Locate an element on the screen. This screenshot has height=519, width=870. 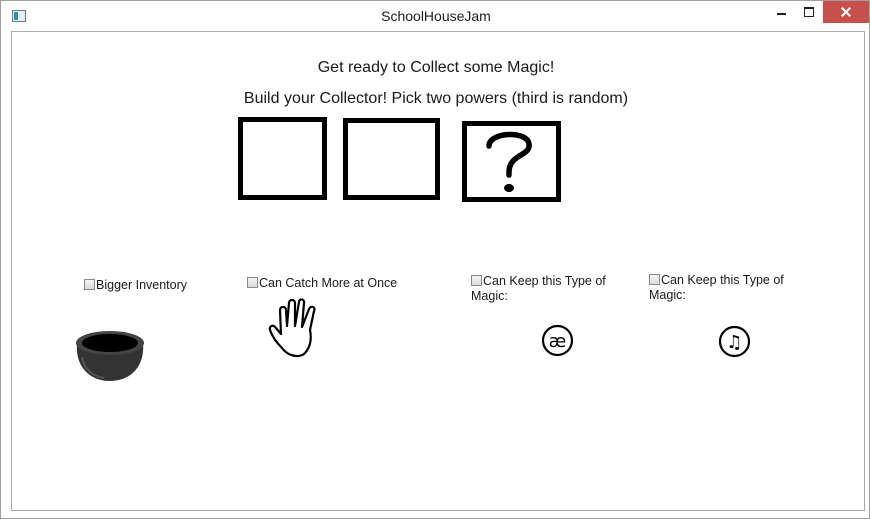
catch-more-label: Can Catch More at Once is located at coordinates (328, 283).